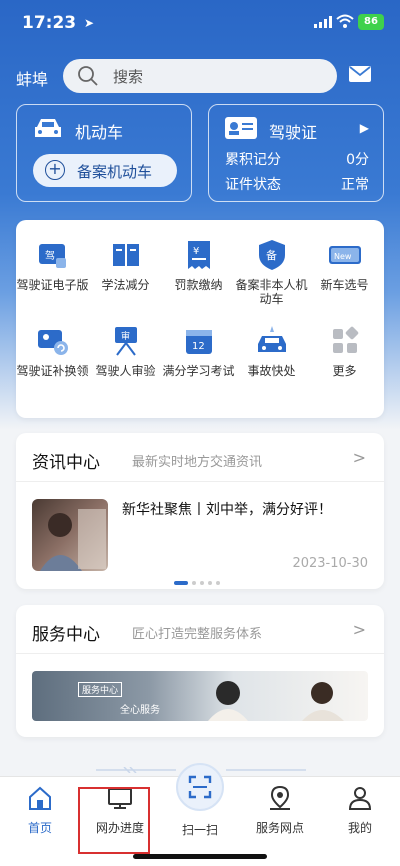  Describe the element at coordinates (200, 76) in the screenshot. I see `search-input: 搜索` at that location.